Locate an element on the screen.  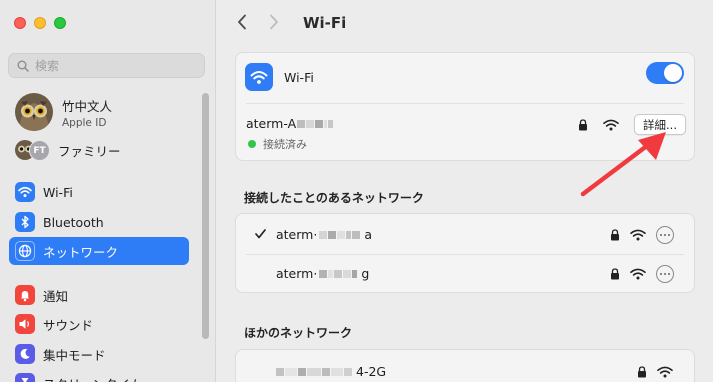
bell-icon is located at coordinates (25, 295).